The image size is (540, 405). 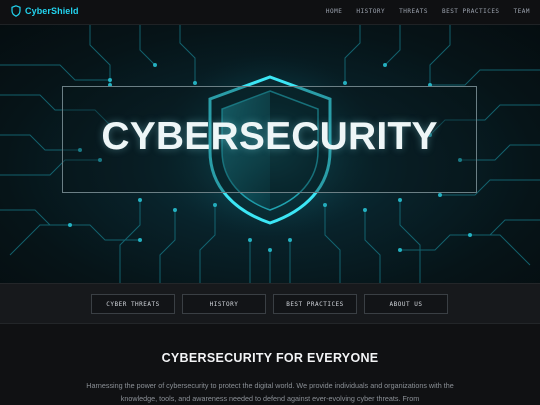 I want to click on nav-links: HOME HISTORY THREATS BEST PRACTICES TEAM, so click(x=428, y=11).